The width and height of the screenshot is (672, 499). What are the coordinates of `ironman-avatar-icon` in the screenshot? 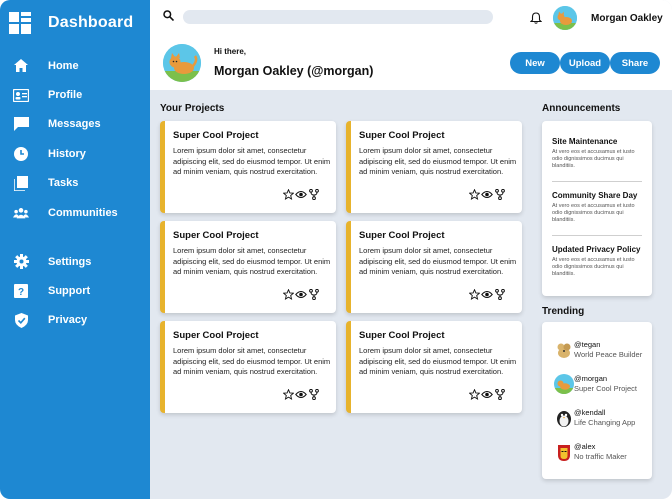 It's located at (564, 452).